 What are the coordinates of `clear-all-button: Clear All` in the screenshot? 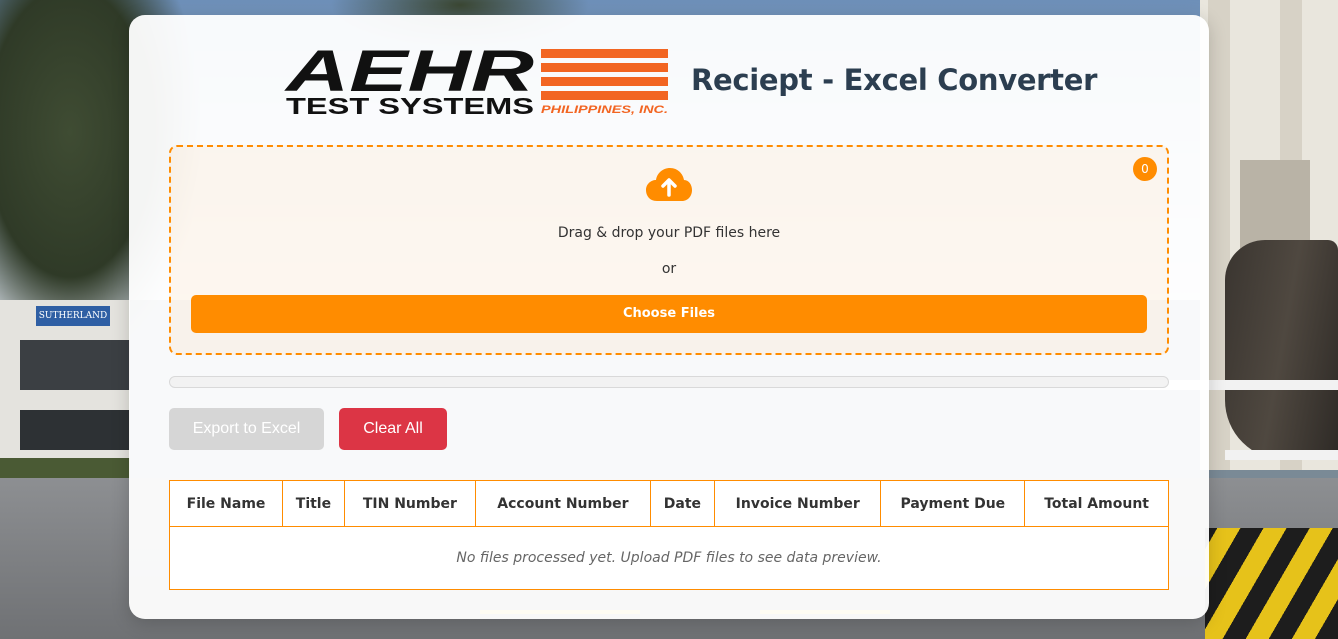 It's located at (393, 429).